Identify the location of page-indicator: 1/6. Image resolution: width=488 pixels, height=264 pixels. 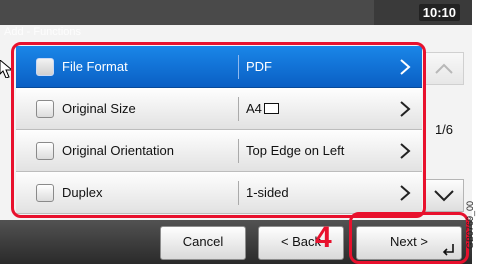
(444, 129).